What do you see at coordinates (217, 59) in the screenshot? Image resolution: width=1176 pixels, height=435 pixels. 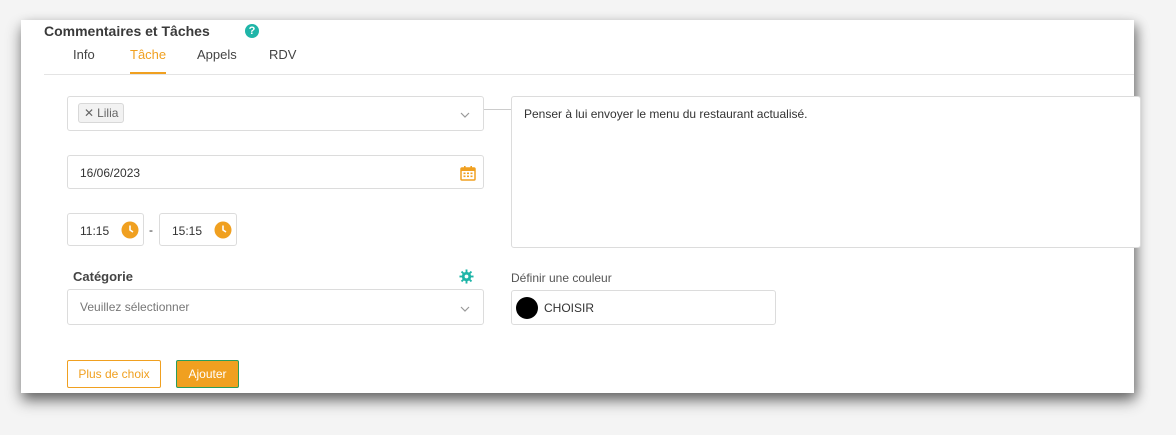 I see `tab-appels: Appels` at bounding box center [217, 59].